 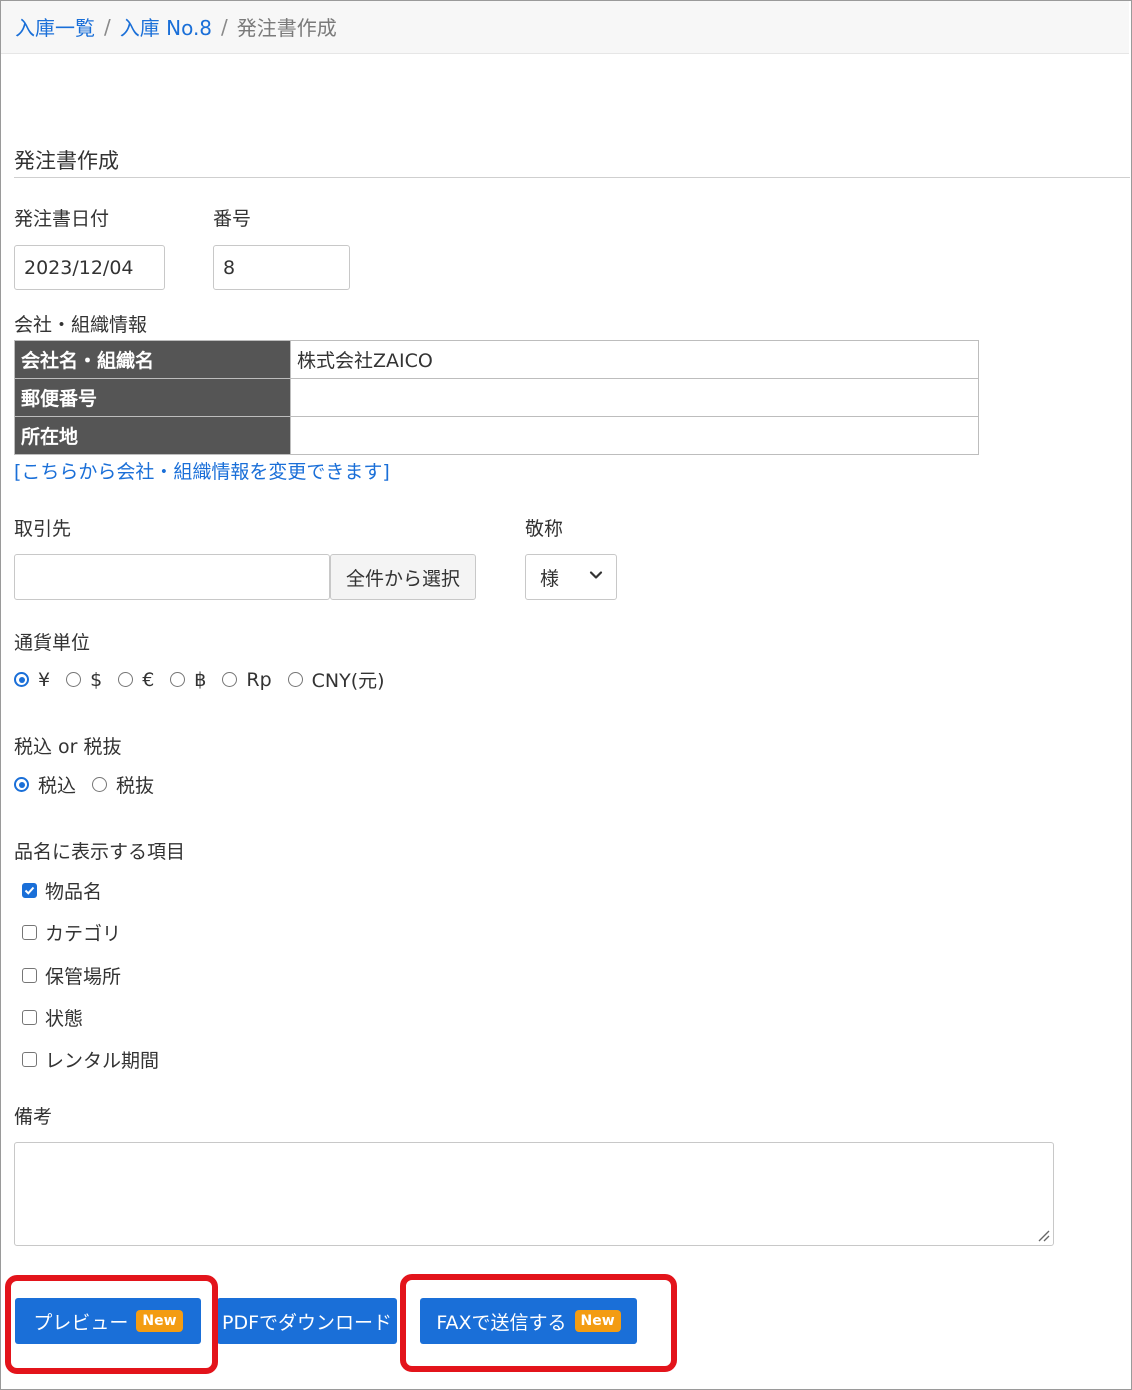 I want to click on table-row: 所在地, so click(x=496, y=435).